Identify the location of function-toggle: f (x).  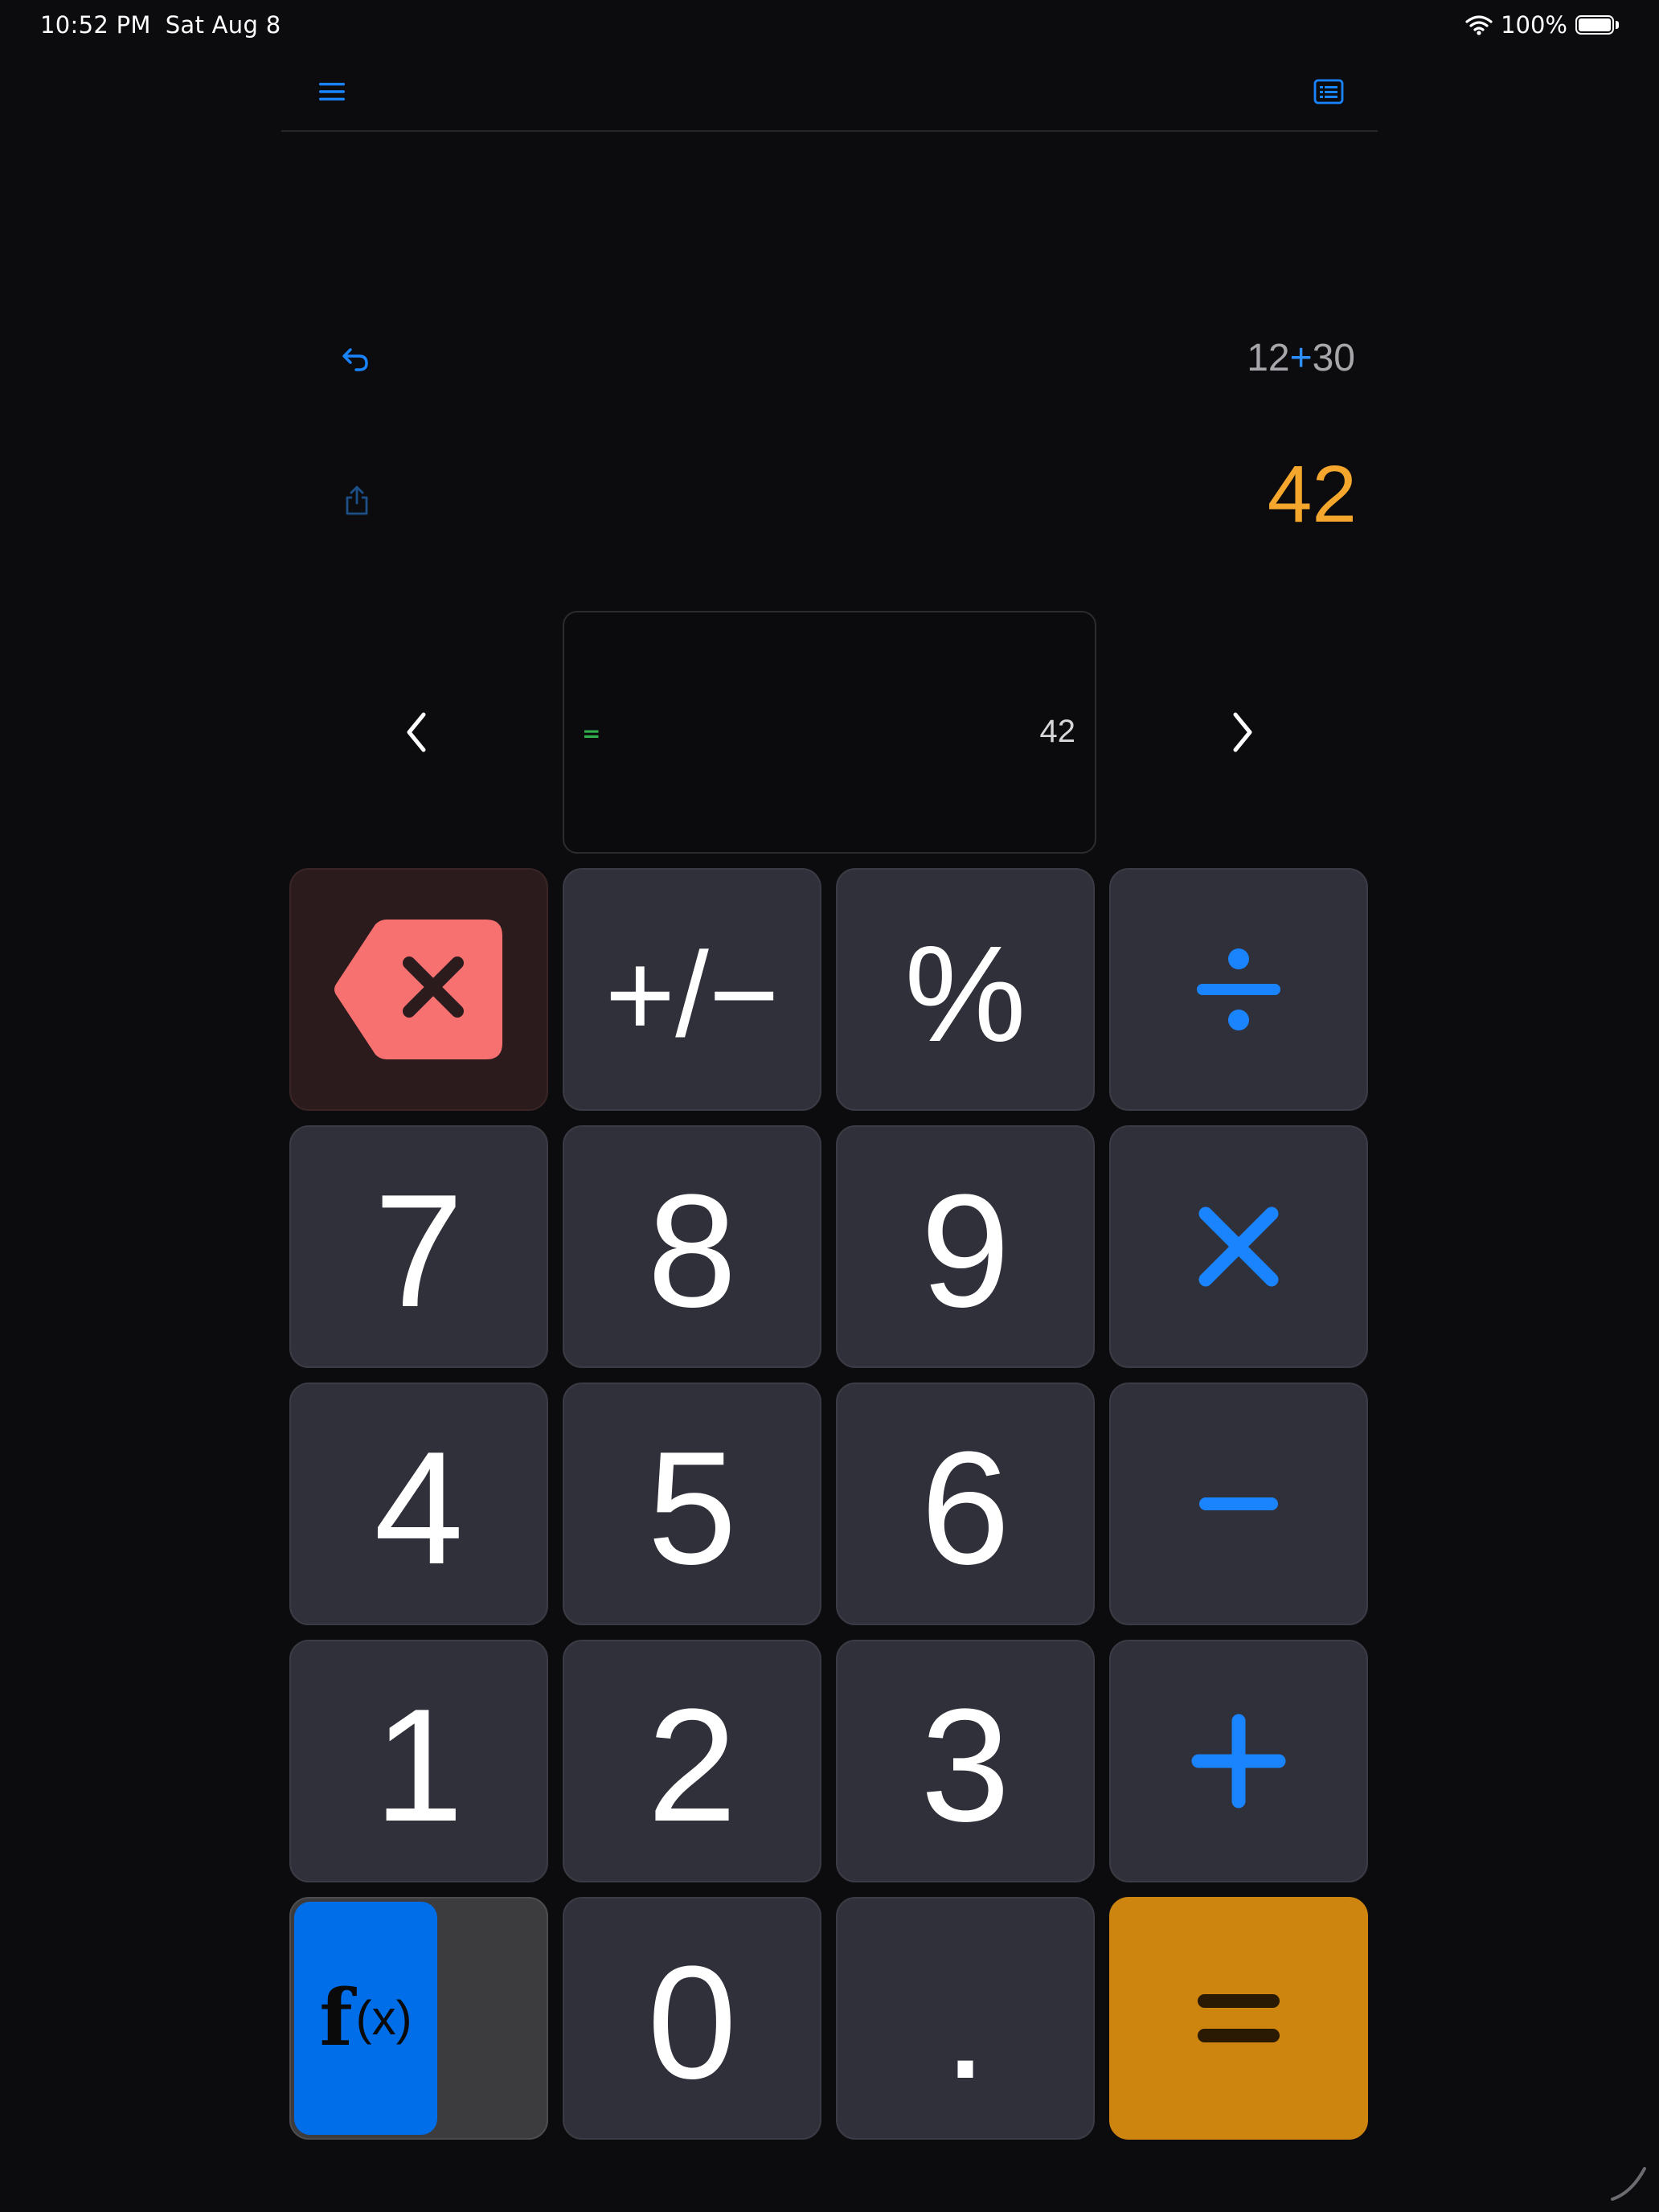
(418, 2018).